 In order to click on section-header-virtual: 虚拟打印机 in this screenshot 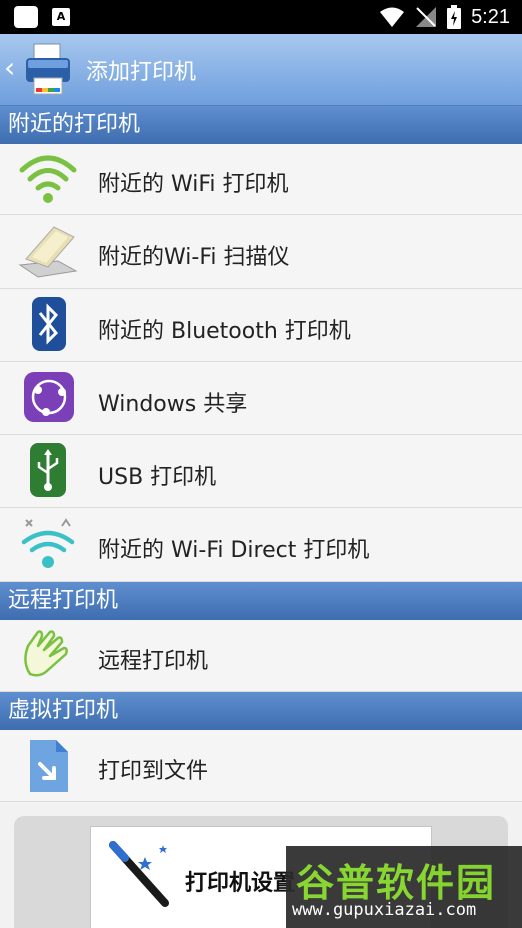, I will do `click(261, 711)`.